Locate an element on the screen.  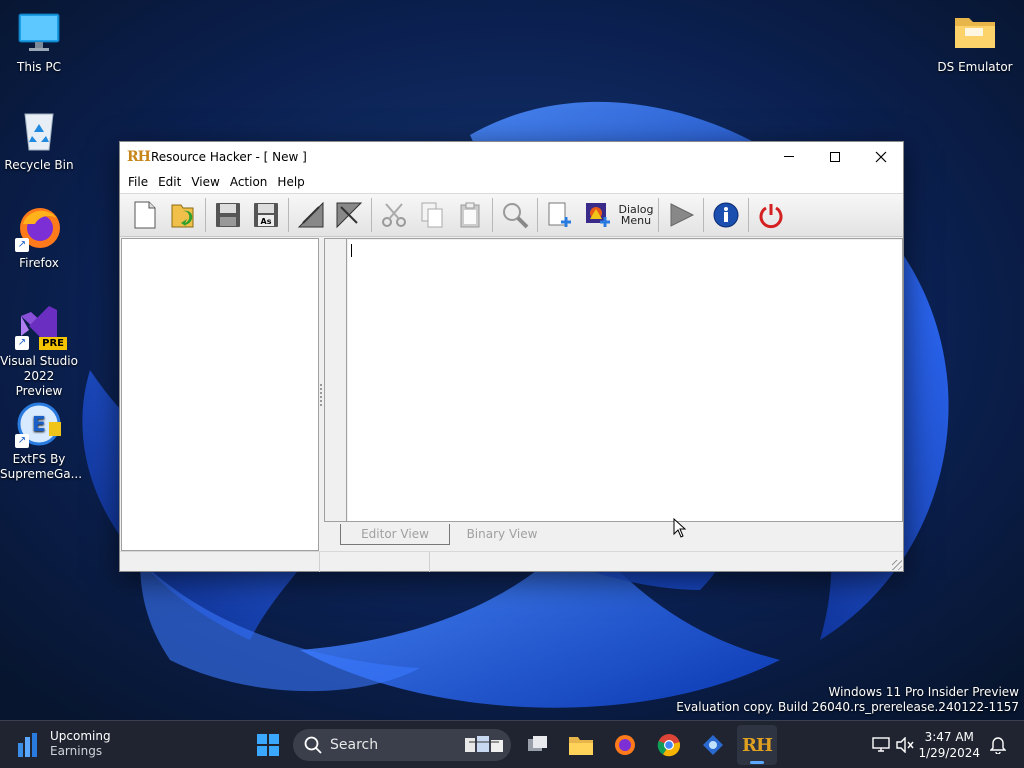
dialog-menu-label: Menu is located at coordinates (636, 220).